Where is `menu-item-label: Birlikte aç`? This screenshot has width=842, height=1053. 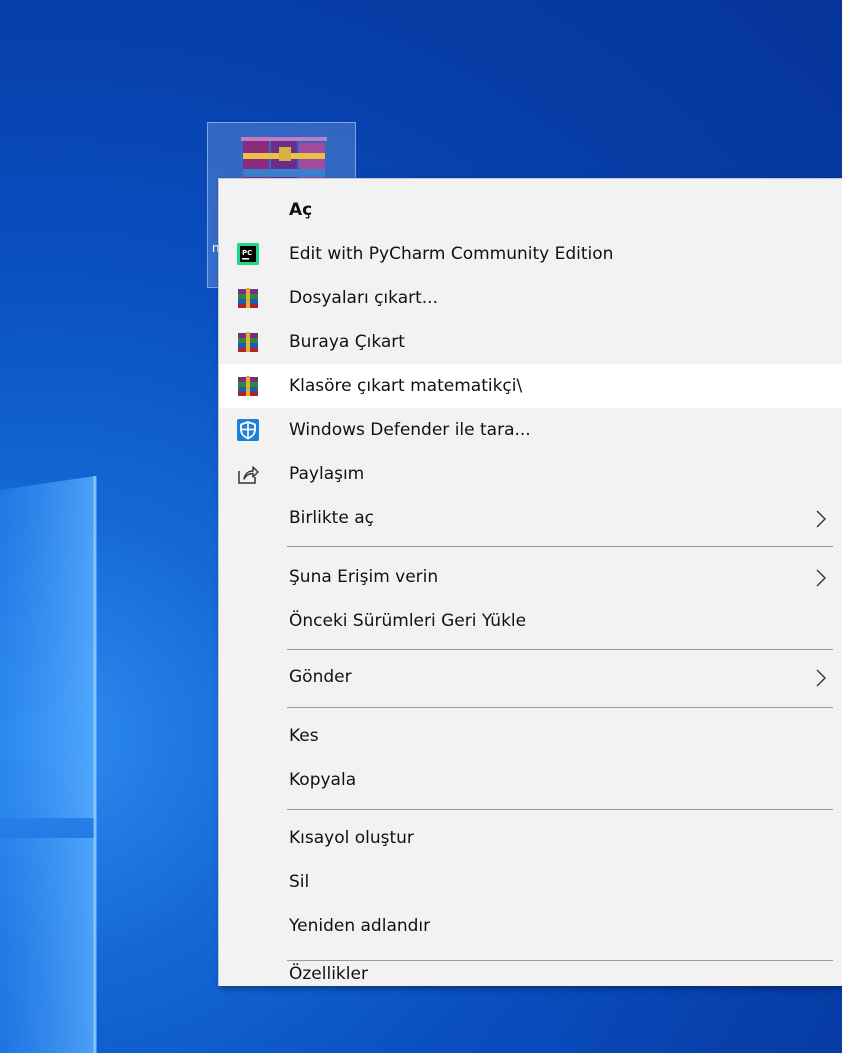 menu-item-label: Birlikte aç is located at coordinates (331, 518).